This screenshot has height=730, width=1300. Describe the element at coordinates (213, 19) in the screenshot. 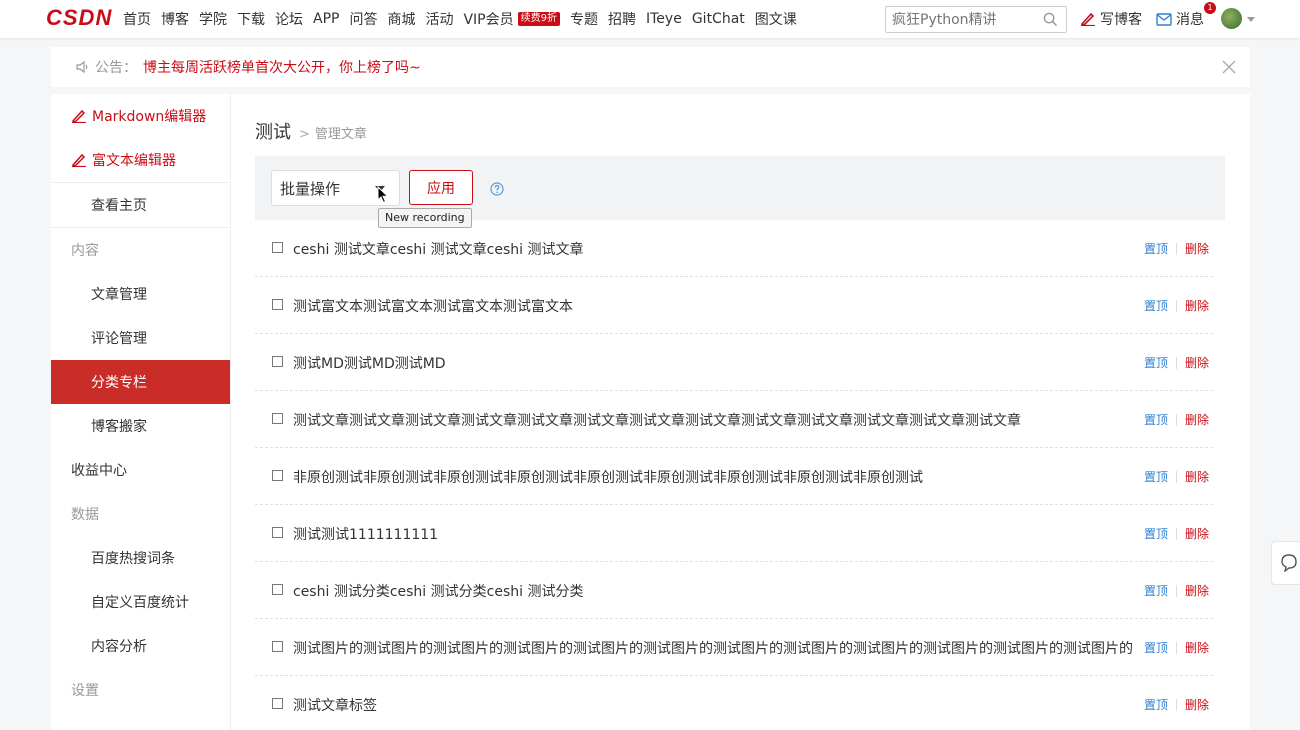

I see `nav-academy: 学院` at that location.